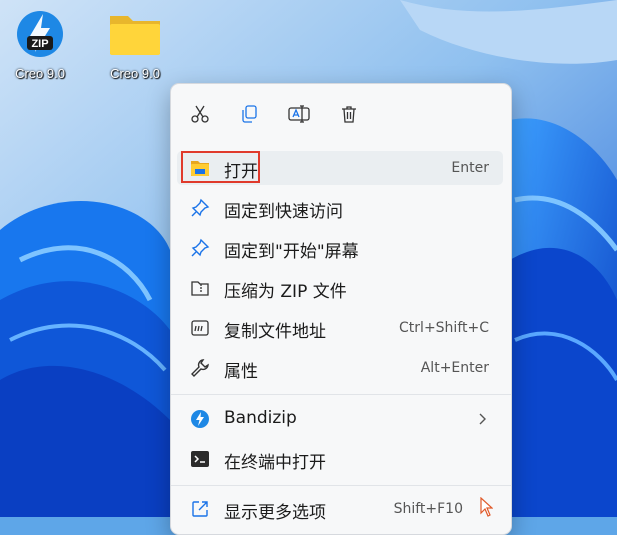  I want to click on menu-item-bandizip: Bandizip, so click(340, 419).